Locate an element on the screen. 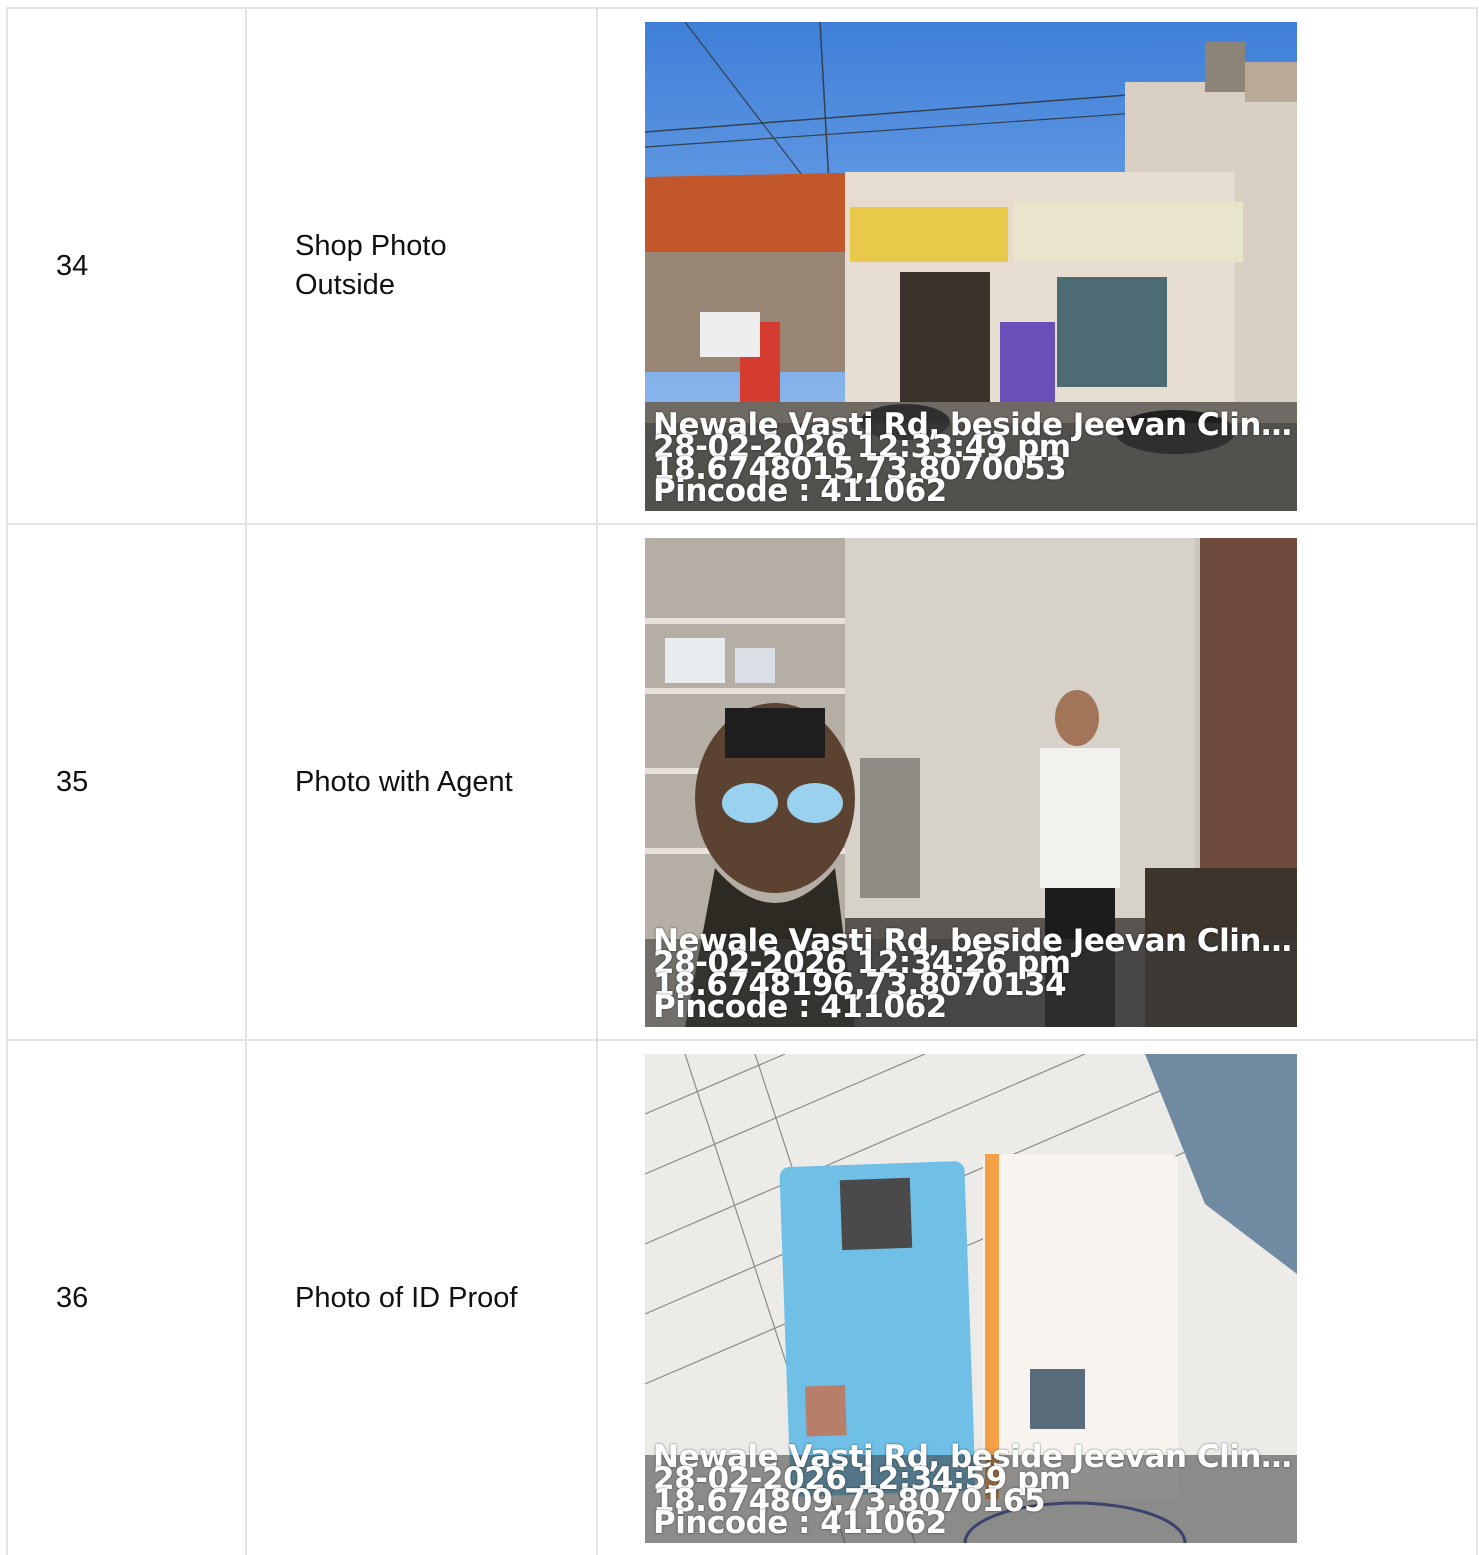 This screenshot has height=1555, width=1479. row-label-cell: Photo with Agent is located at coordinates (421, 782).